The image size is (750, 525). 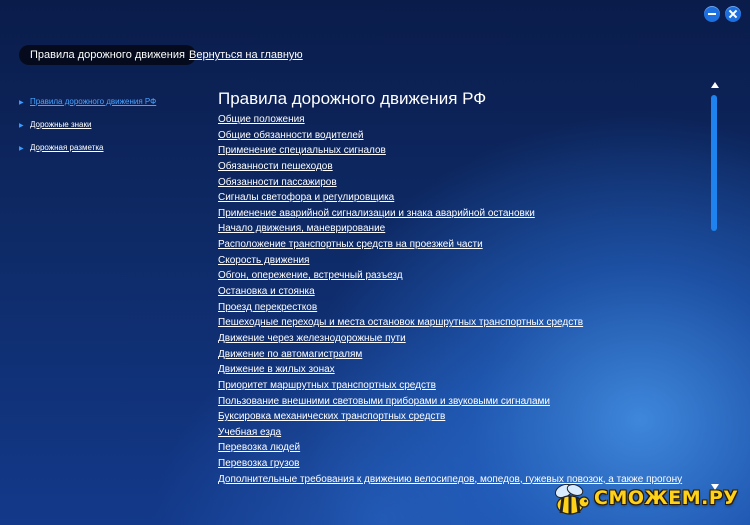 I want to click on watermark: СМОЖЕМ.РУ, so click(x=646, y=498).